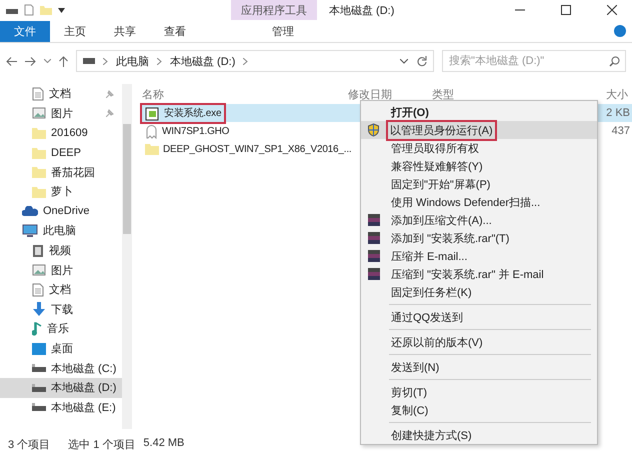 The width and height of the screenshot is (632, 457). What do you see at coordinates (102, 445) in the screenshot?
I see `status-text: 选中 1 个项目` at bounding box center [102, 445].